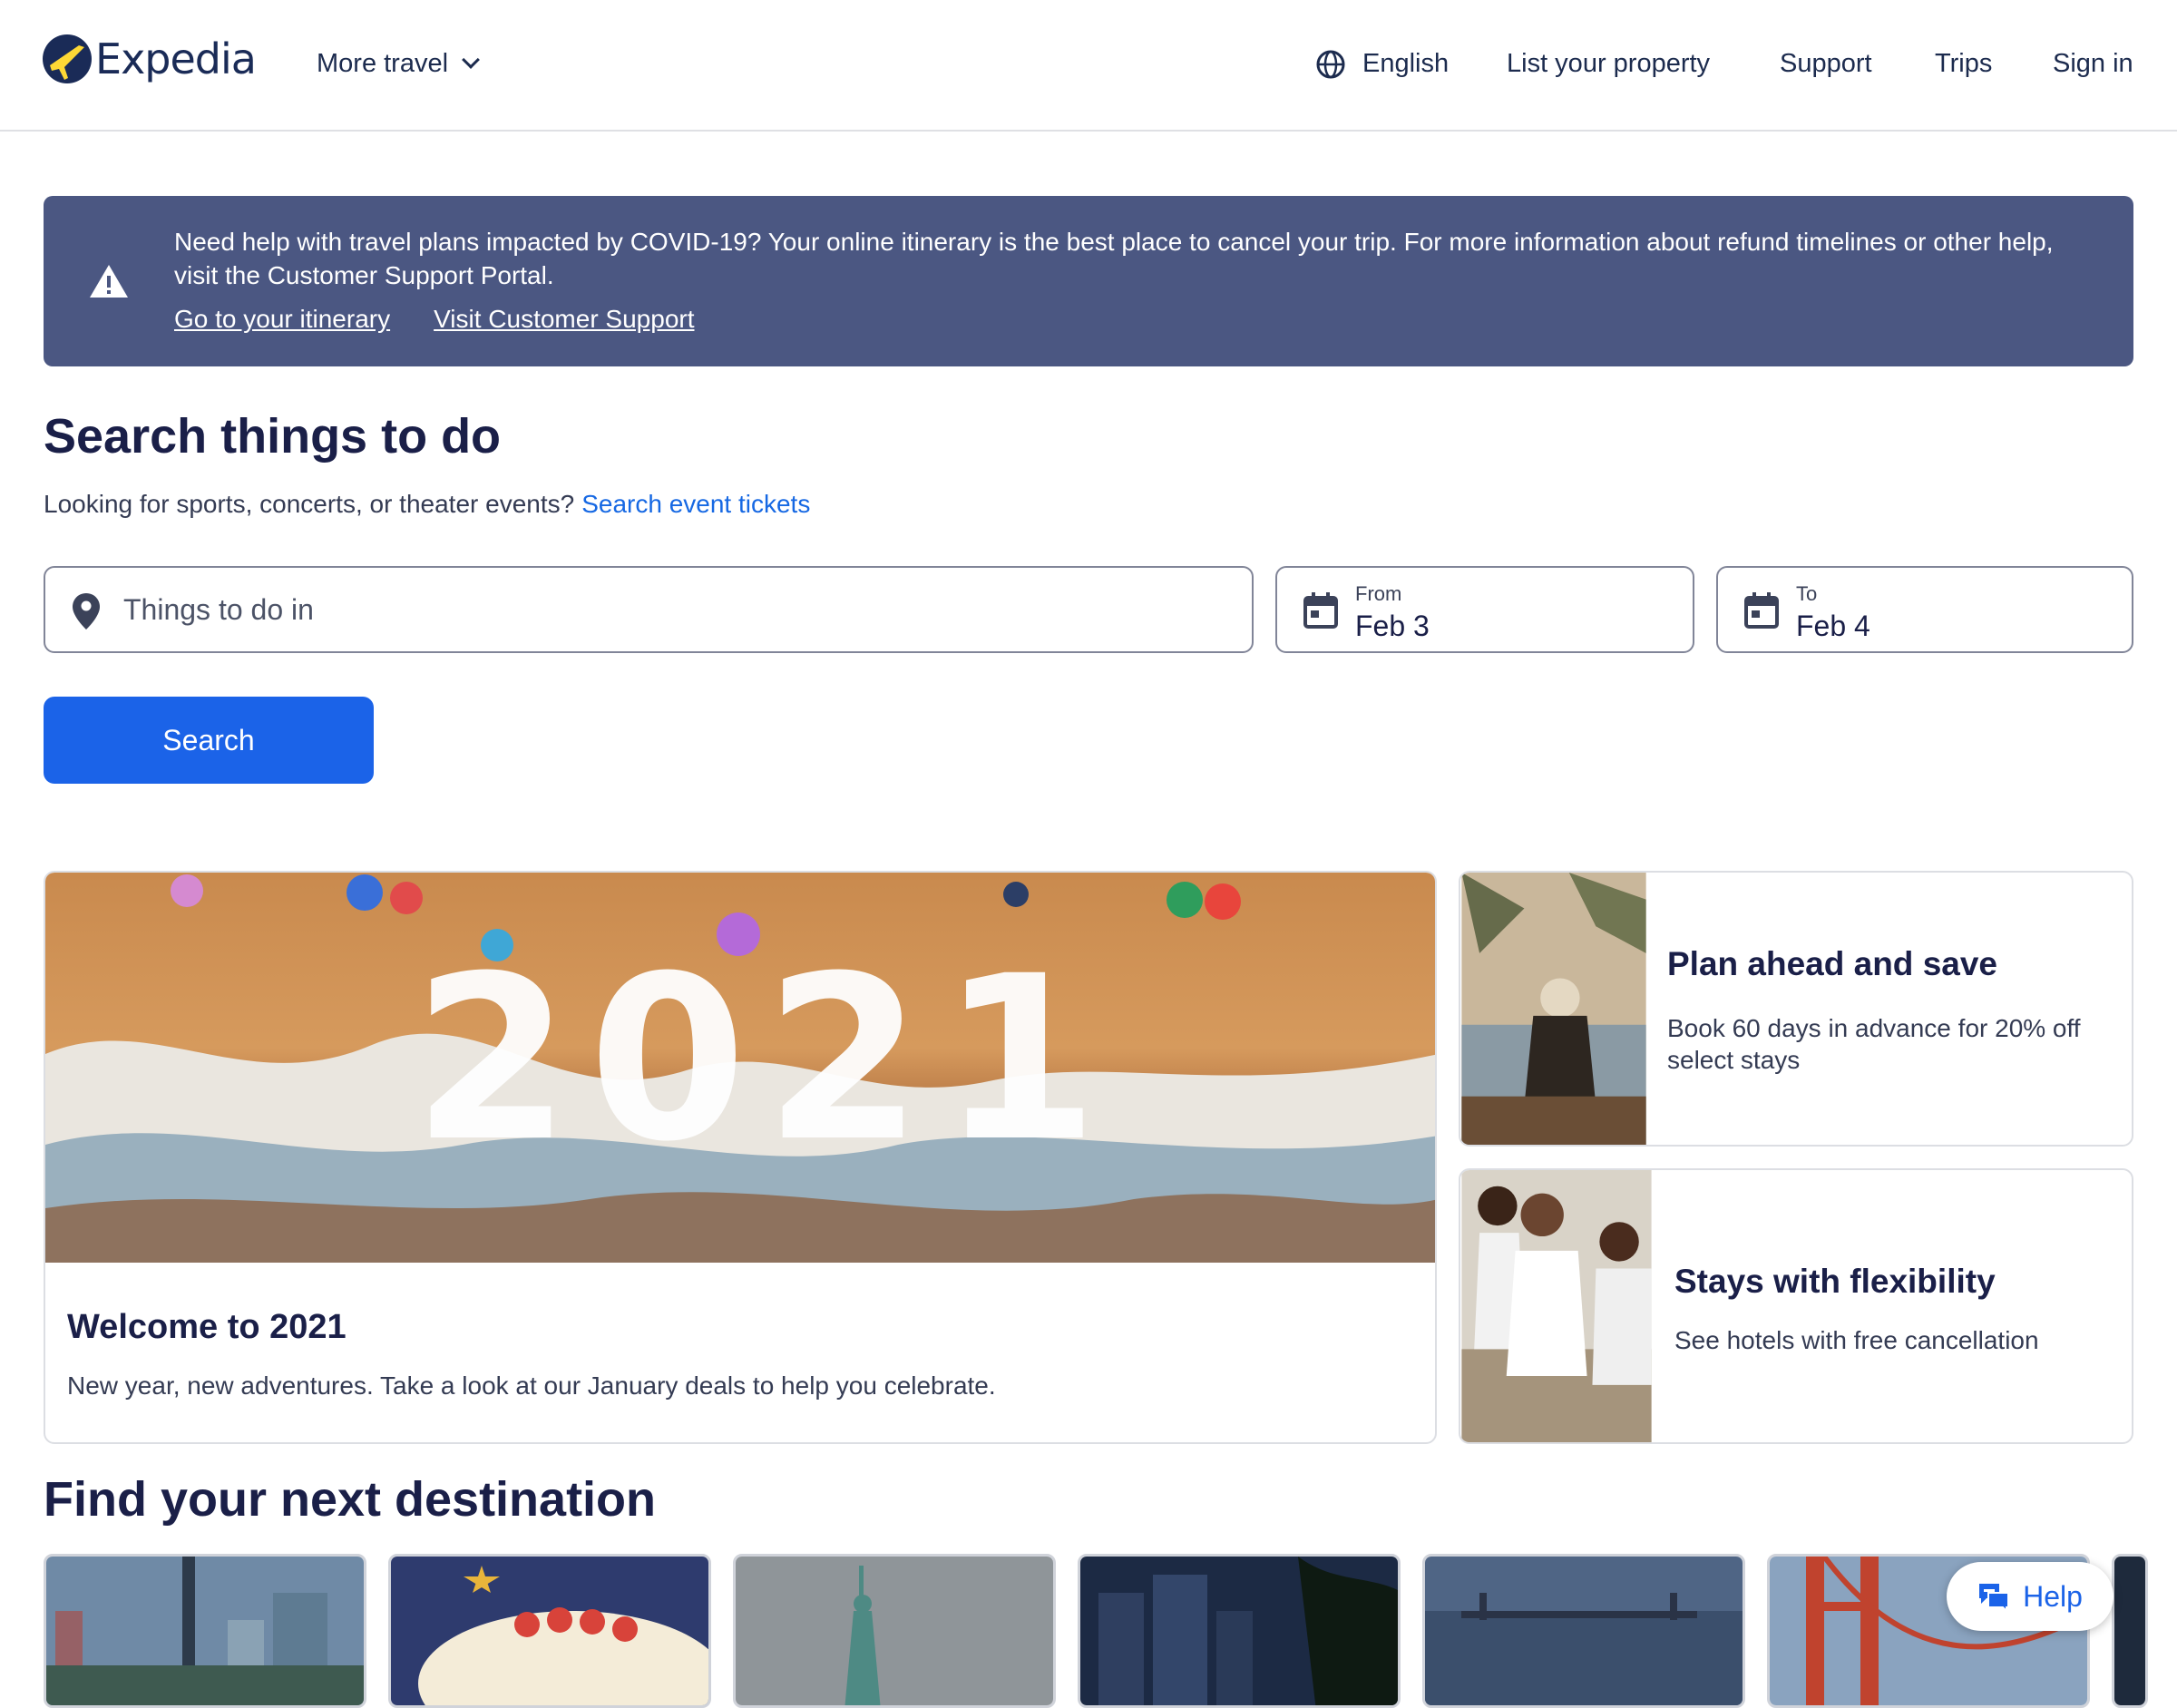  I want to click on expedia-logo: Expedia, so click(150, 59).